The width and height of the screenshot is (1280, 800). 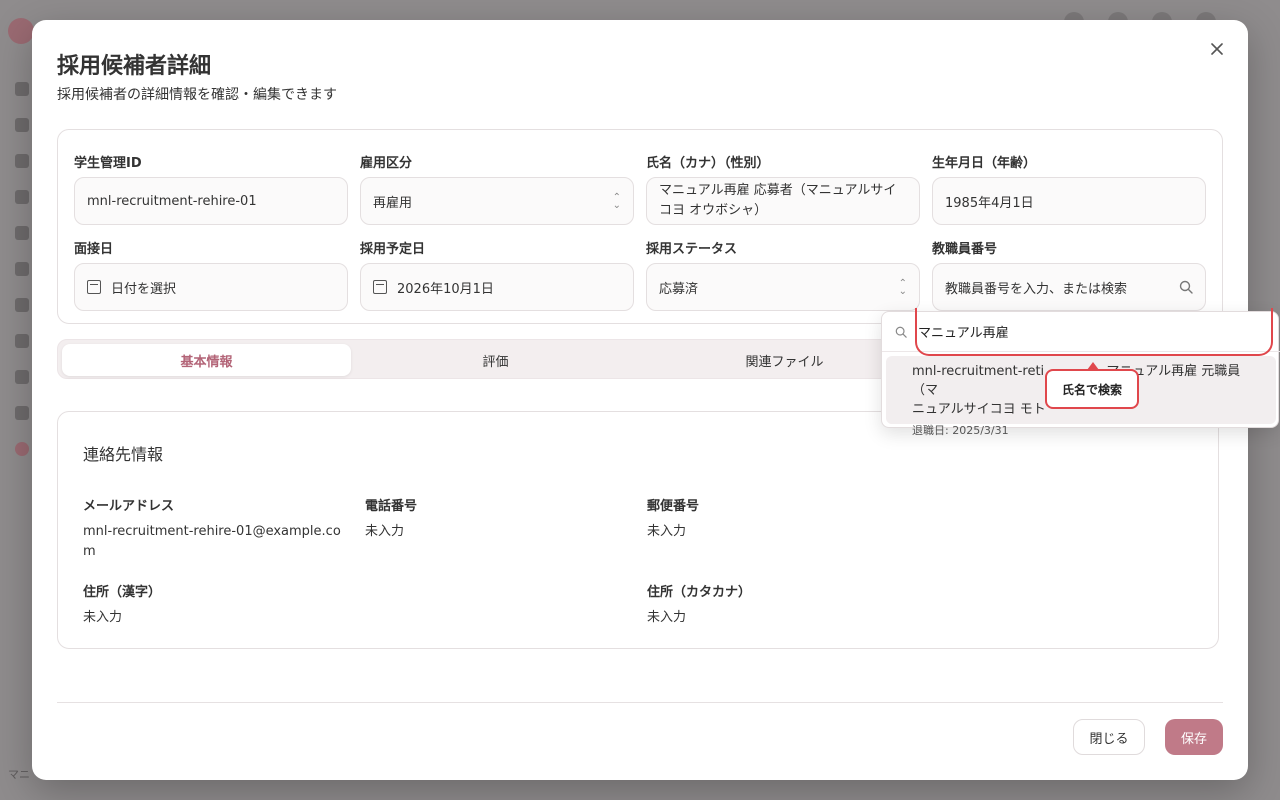 I want to click on student-id-input: mnl-recruitment-rehire-01, so click(x=211, y=201).